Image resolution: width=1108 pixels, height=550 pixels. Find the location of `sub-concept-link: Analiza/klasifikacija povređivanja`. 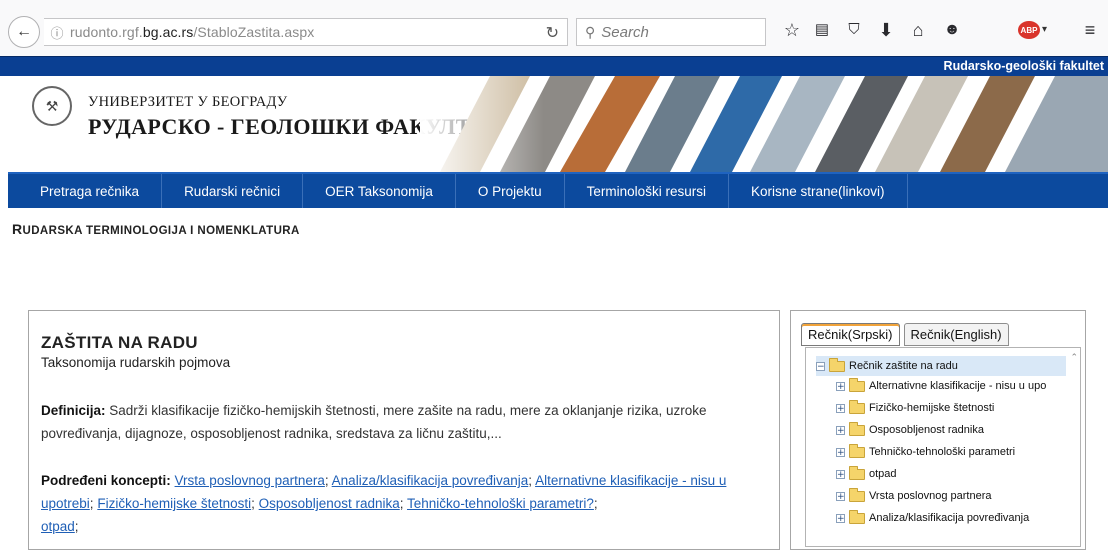

sub-concept-link: Analiza/klasifikacija povređivanja is located at coordinates (430, 480).